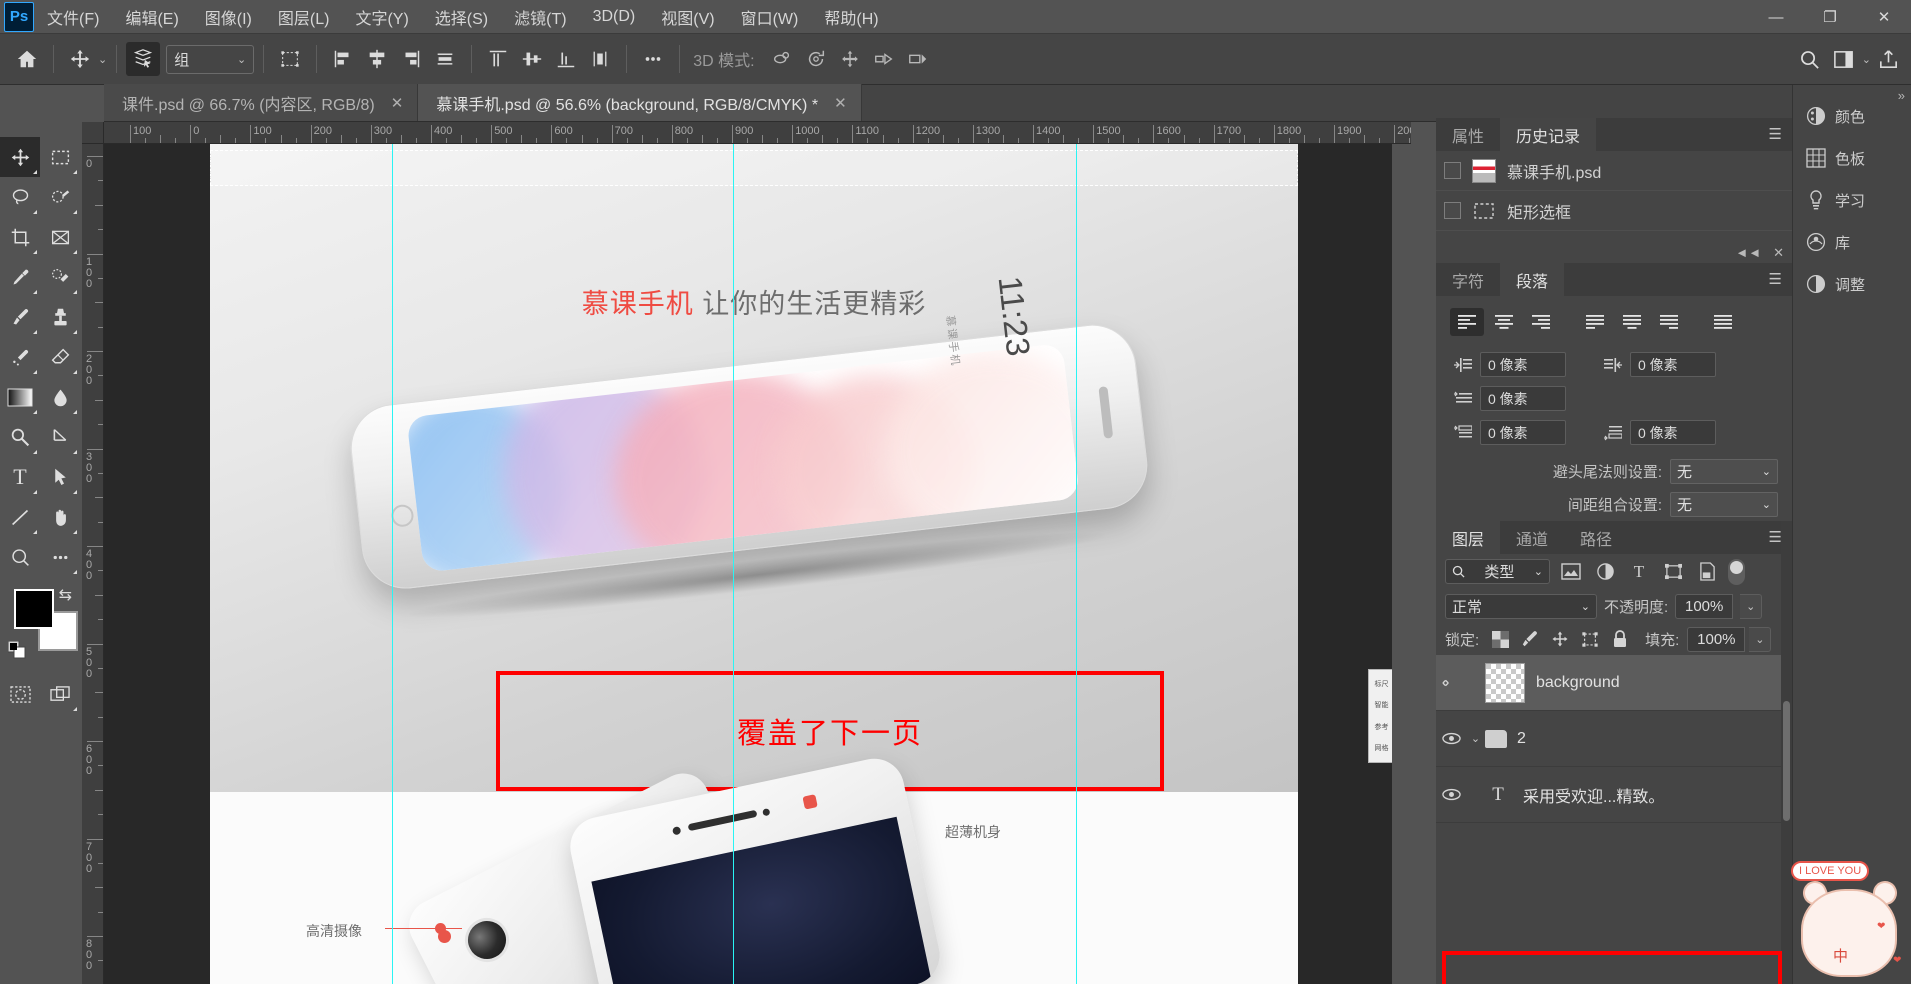  I want to click on menu-item-window: 窗口(W), so click(770, 17).